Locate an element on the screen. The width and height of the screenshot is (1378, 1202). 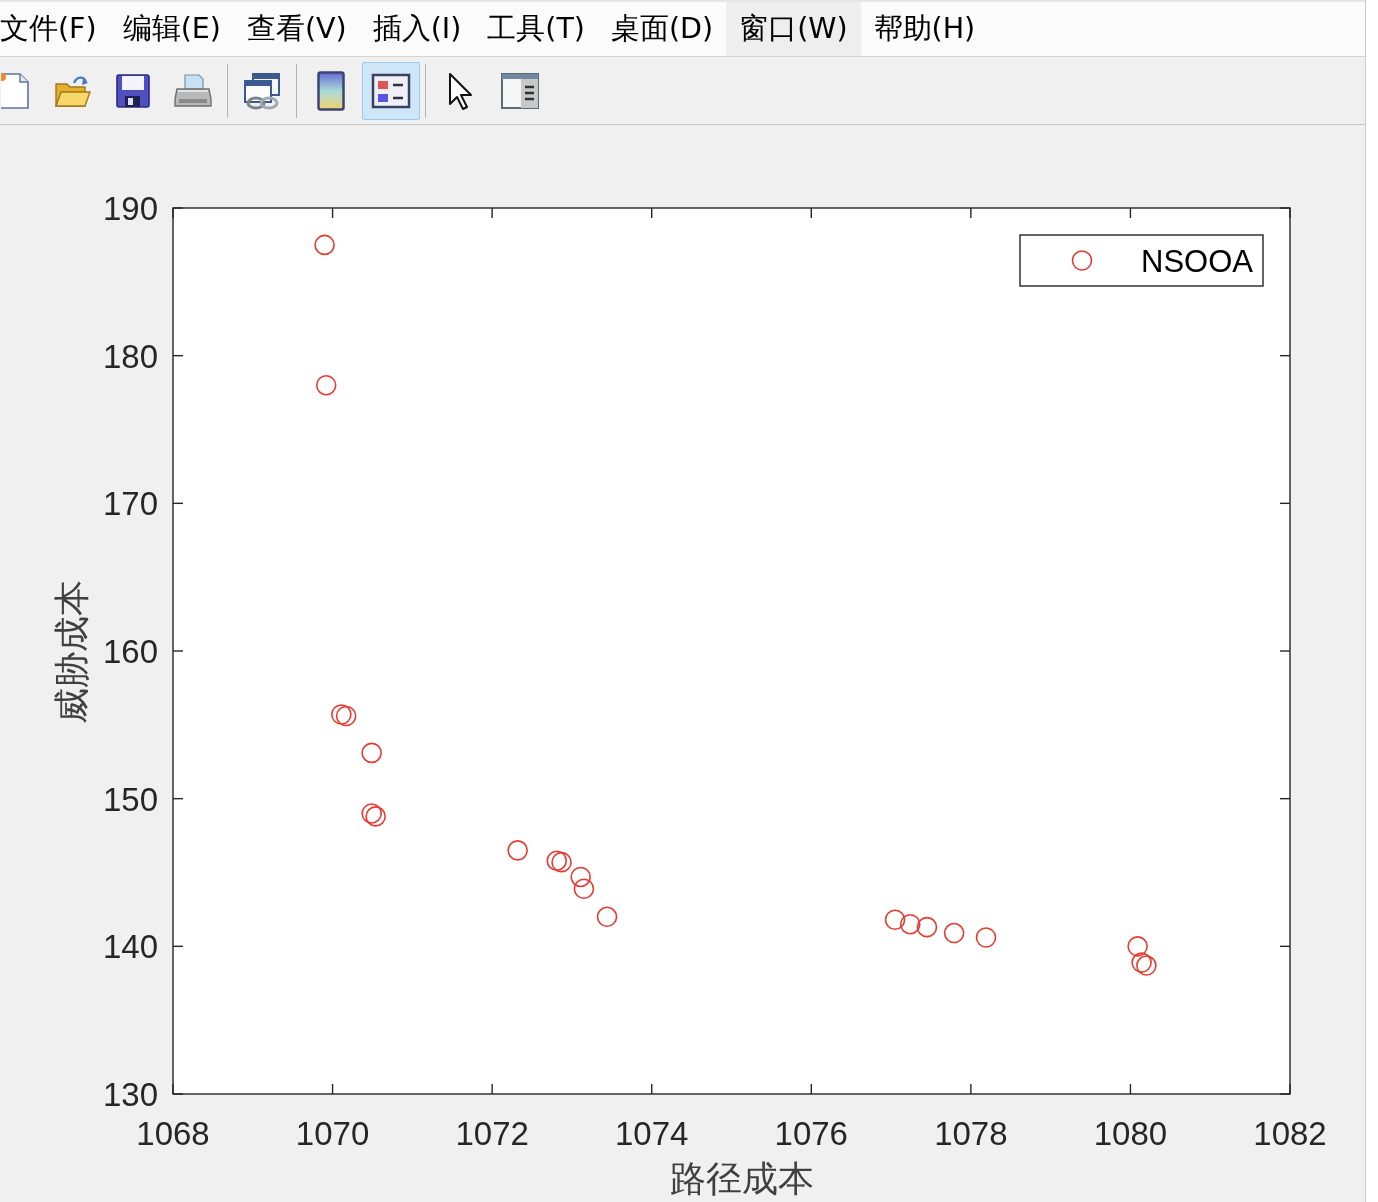
menu-item: 插入(I) is located at coordinates (417, 29).